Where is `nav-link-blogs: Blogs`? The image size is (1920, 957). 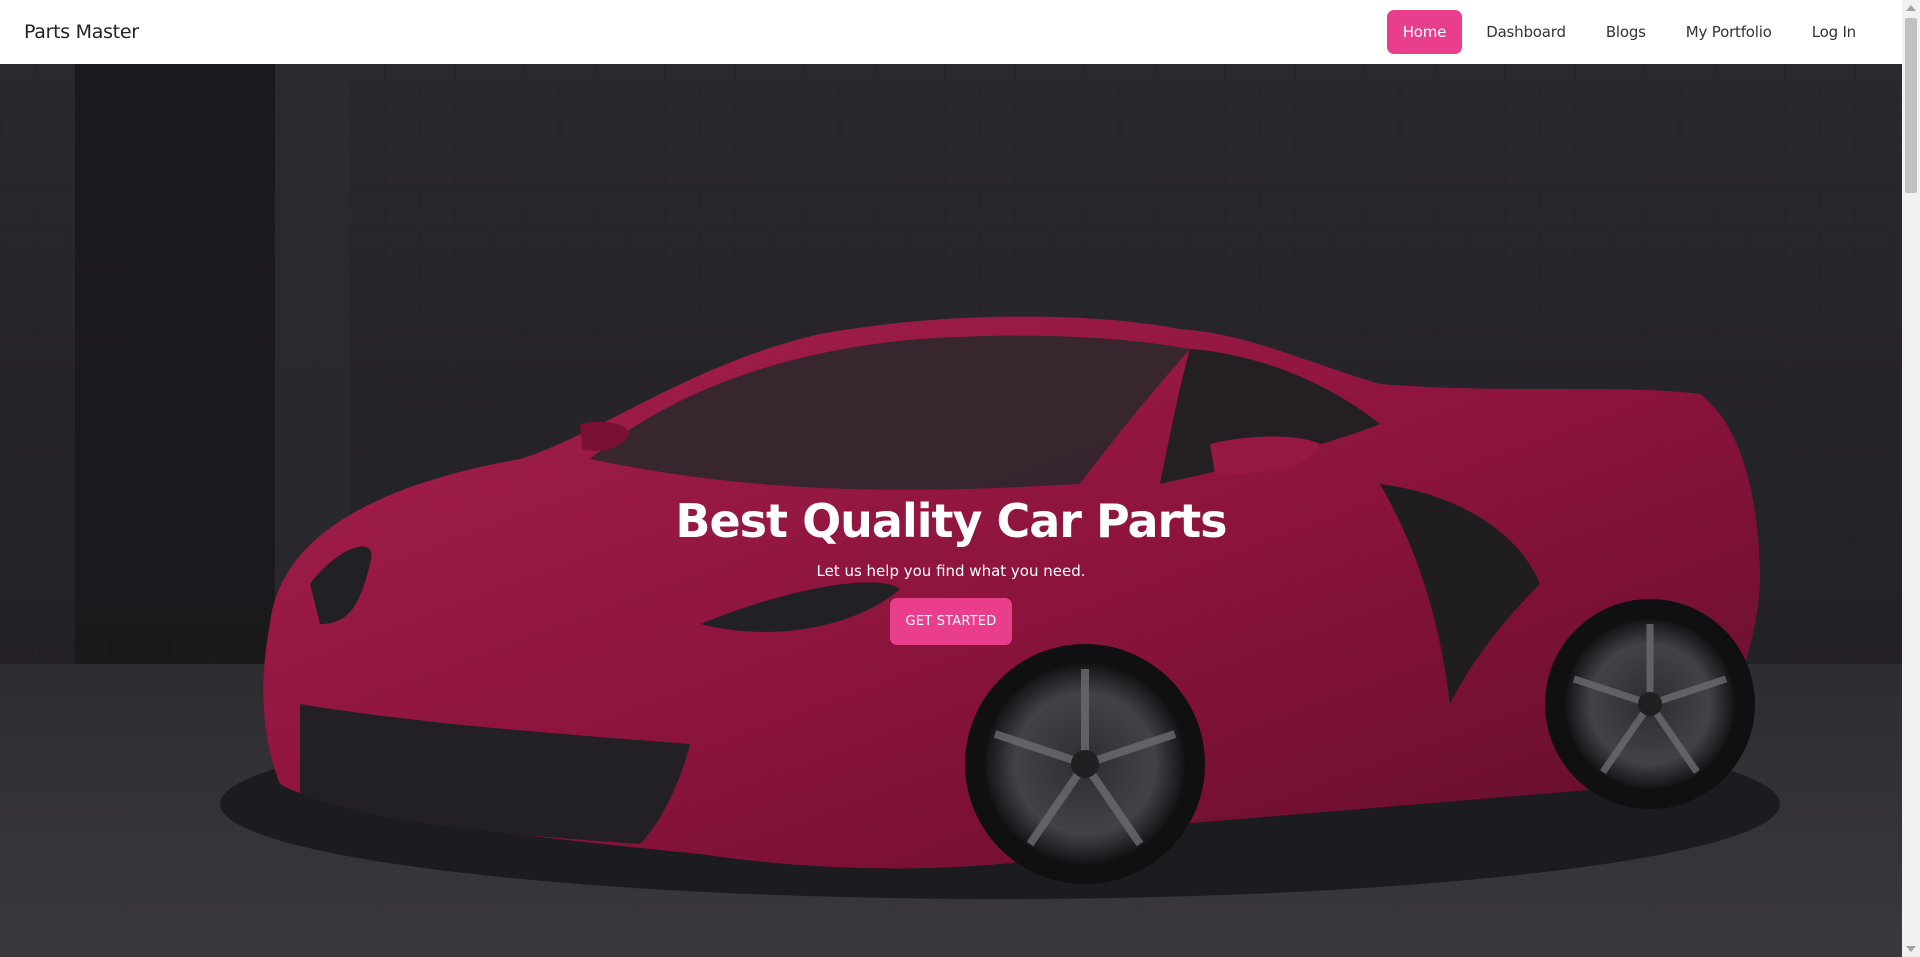
nav-link-blogs: Blogs is located at coordinates (1626, 32).